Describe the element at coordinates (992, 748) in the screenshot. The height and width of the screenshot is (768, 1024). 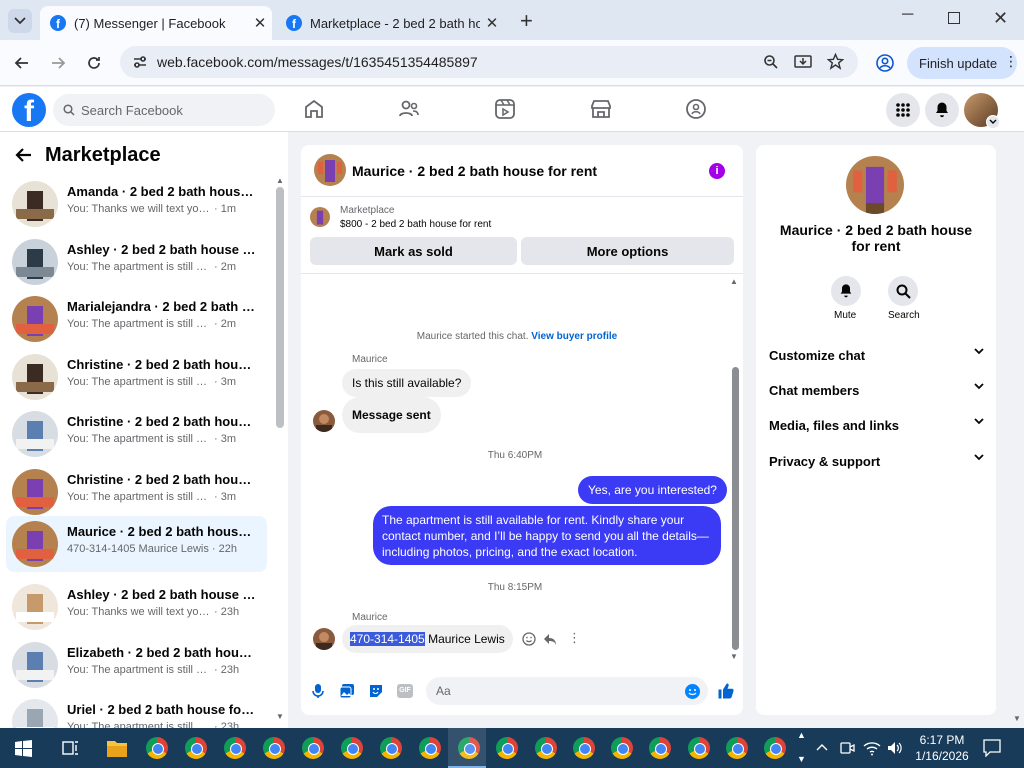
I see `notification-center-icon` at that location.